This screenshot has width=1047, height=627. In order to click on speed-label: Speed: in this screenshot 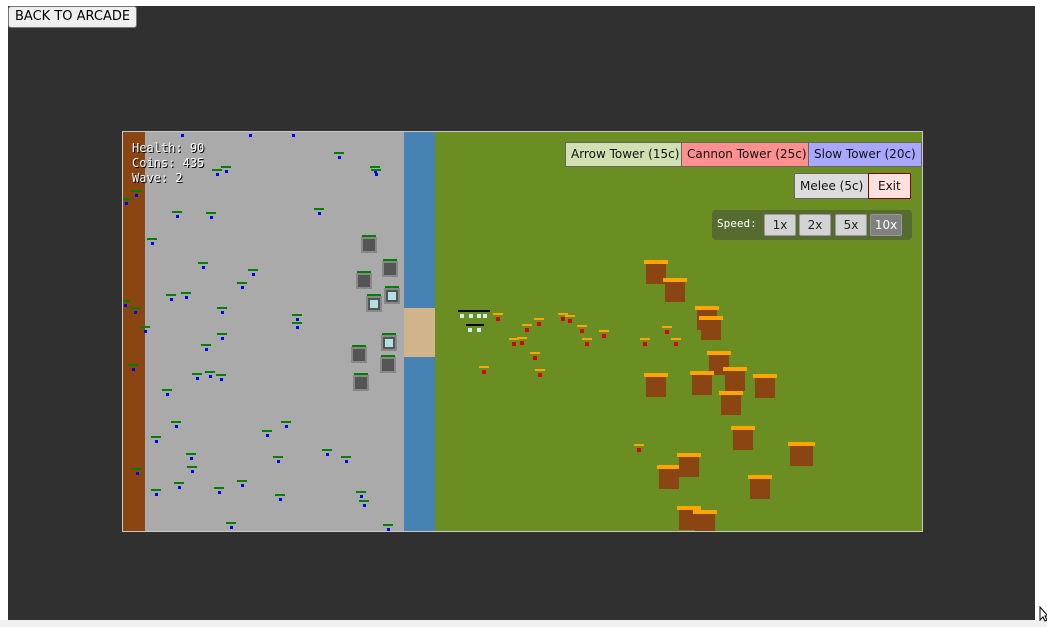, I will do `click(737, 223)`.